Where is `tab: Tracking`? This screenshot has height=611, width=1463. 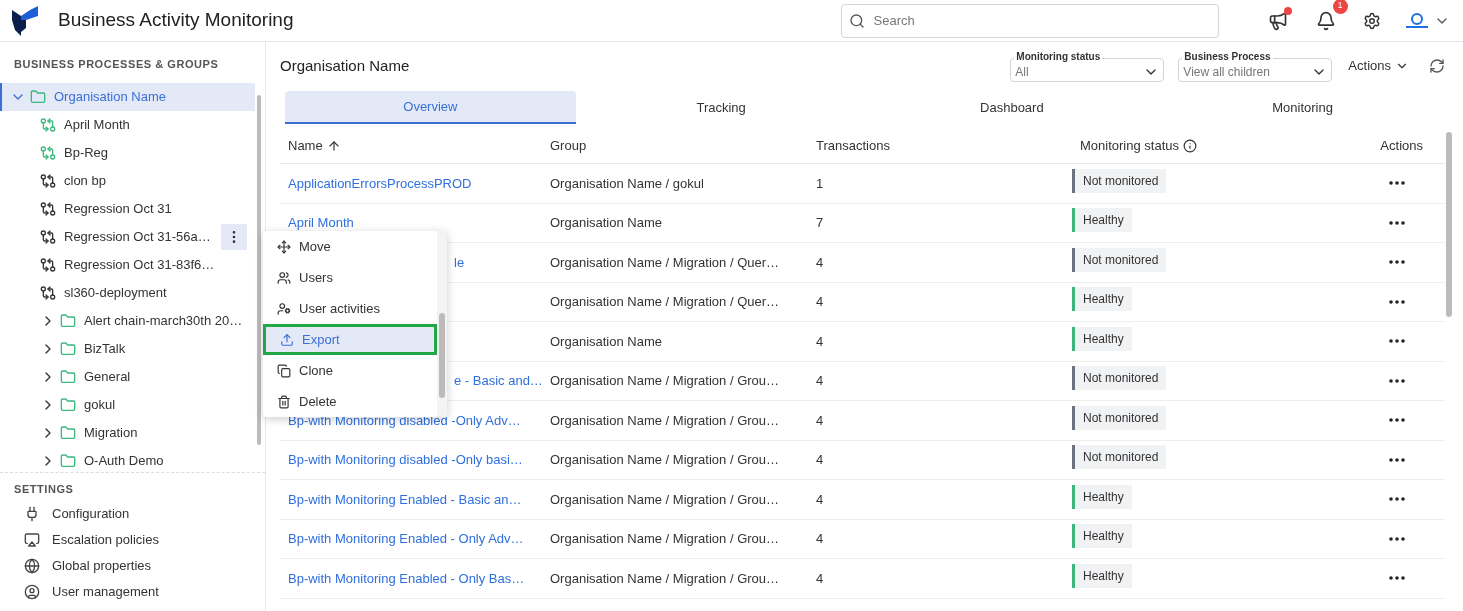
tab: Tracking is located at coordinates (721, 107).